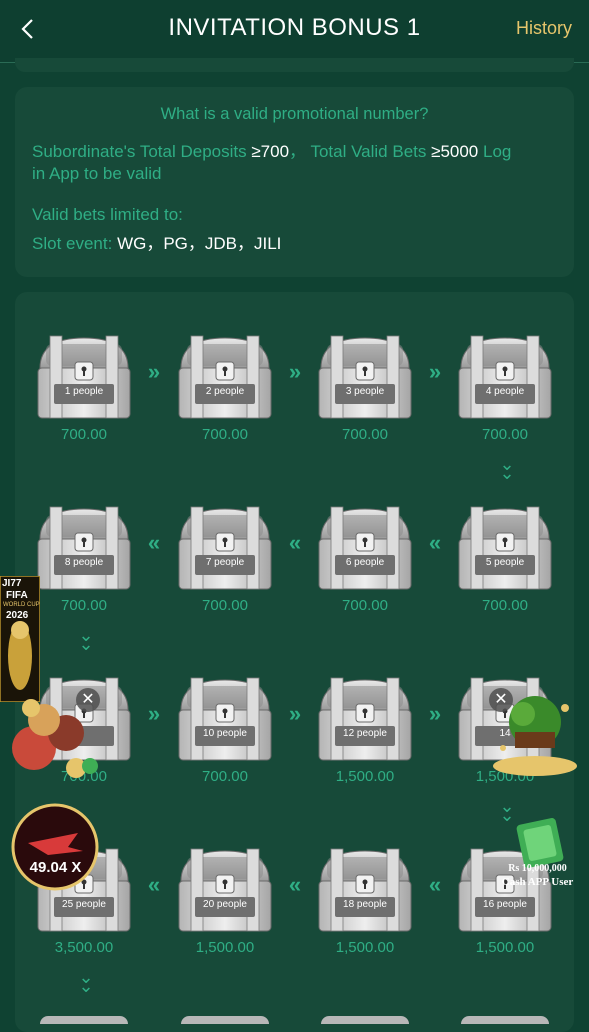 The image size is (589, 1032). Describe the element at coordinates (225, 718) in the screenshot. I see `reward-chest: 10 people` at that location.